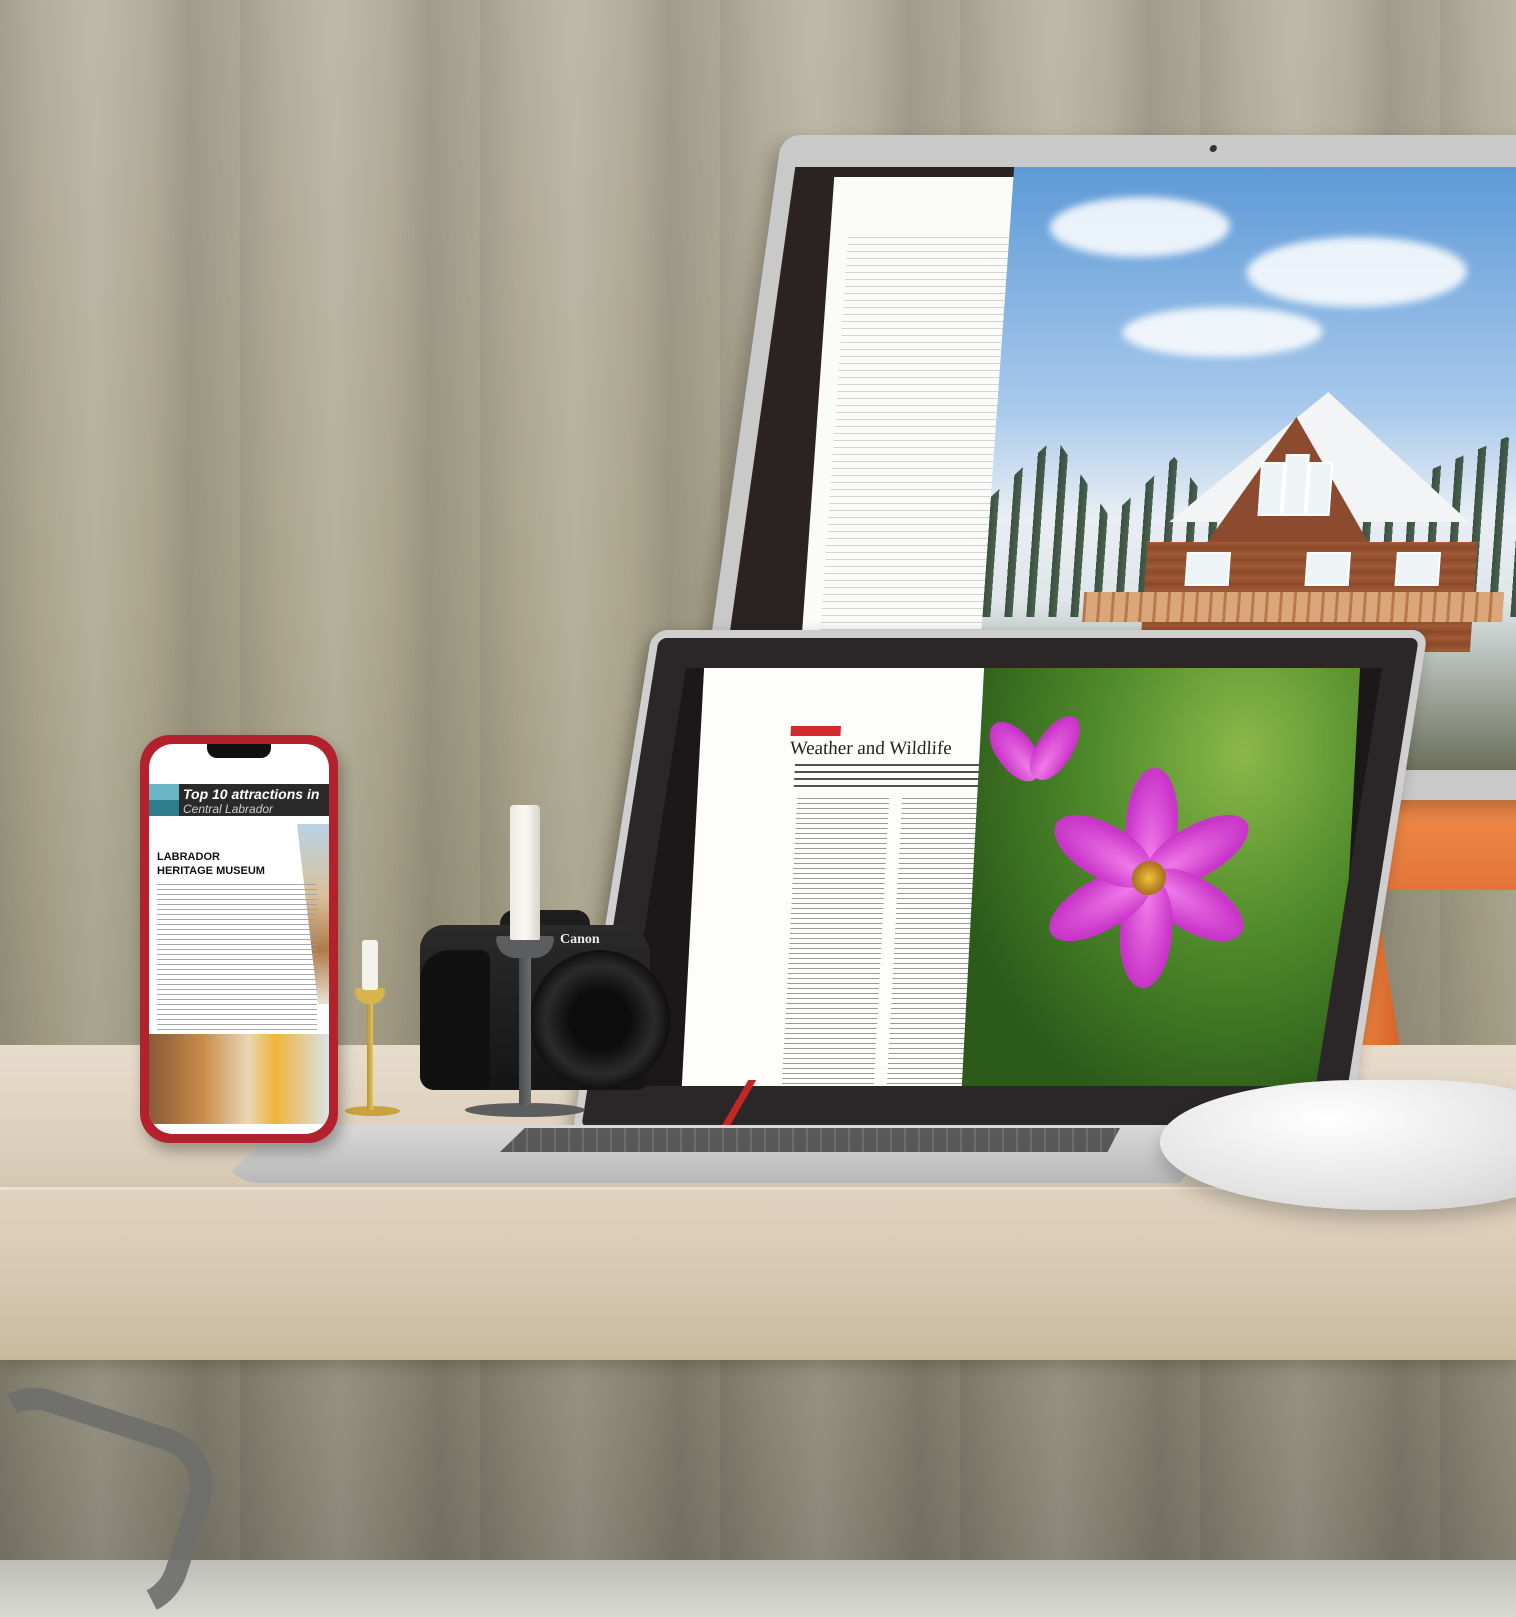 This screenshot has height=1617, width=1516. Describe the element at coordinates (580, 939) in the screenshot. I see `camera-brand-label: Canon` at that location.